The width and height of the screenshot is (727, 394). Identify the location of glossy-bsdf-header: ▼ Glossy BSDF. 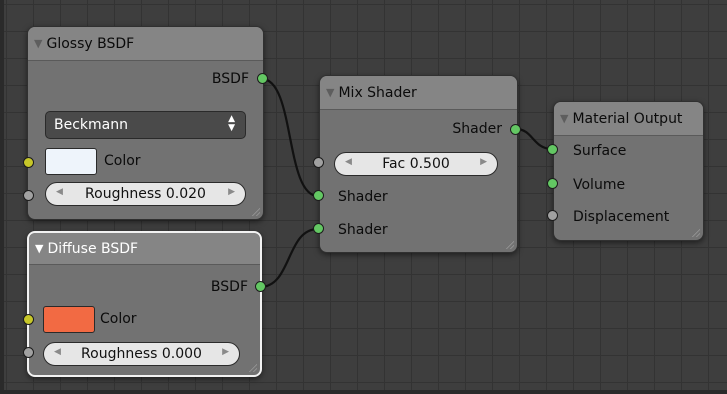
(145, 44).